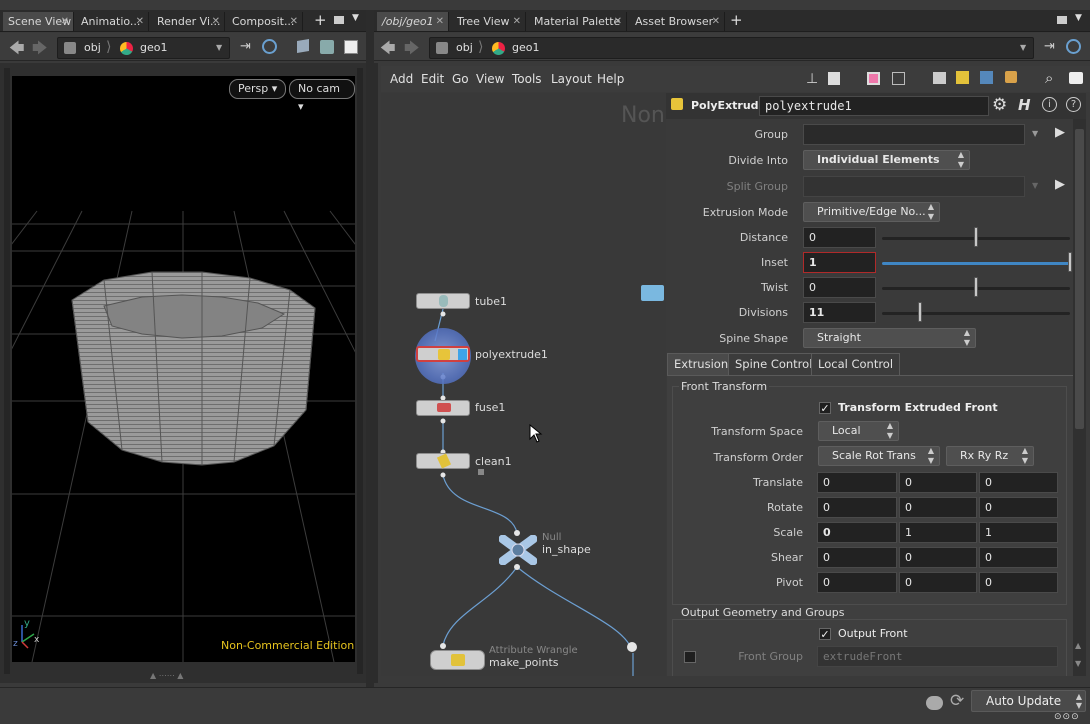  I want to click on display-options-icon, so click(327, 47).